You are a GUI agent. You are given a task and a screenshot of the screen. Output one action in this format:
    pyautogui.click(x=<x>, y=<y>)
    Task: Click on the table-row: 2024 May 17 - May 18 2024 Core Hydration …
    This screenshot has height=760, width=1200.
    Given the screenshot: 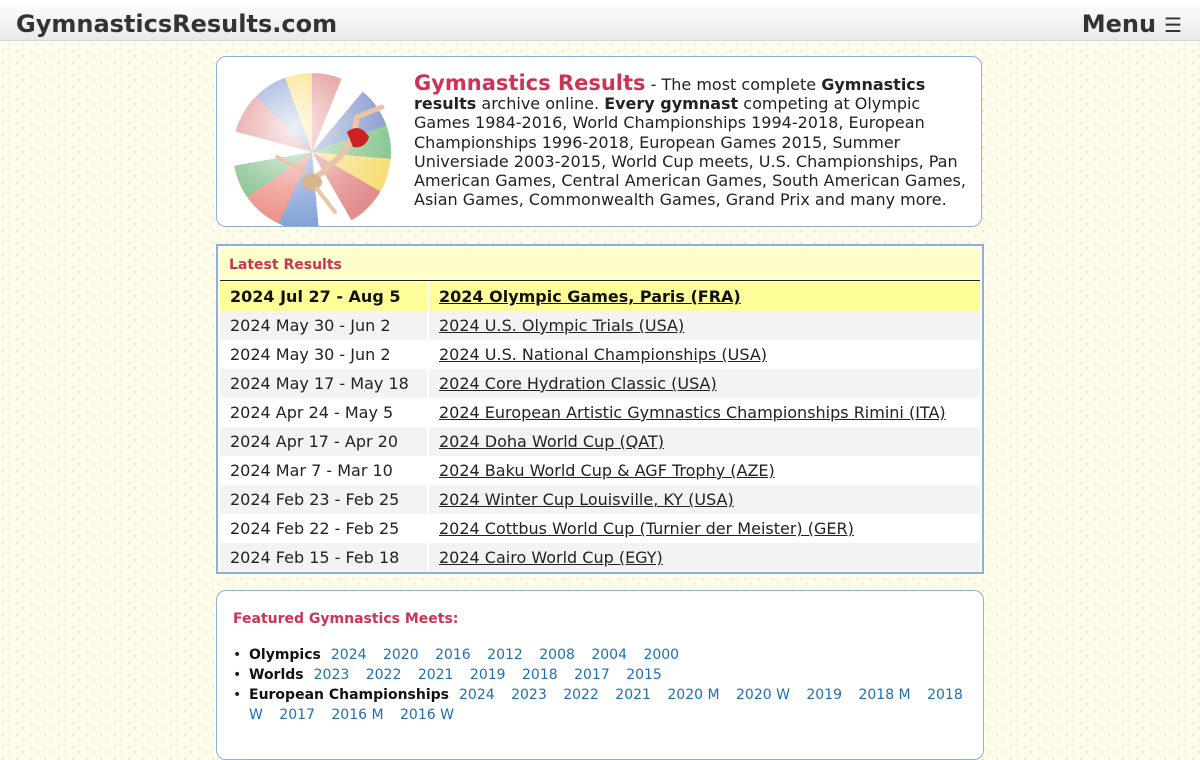 What is the action you would take?
    pyautogui.click(x=600, y=383)
    